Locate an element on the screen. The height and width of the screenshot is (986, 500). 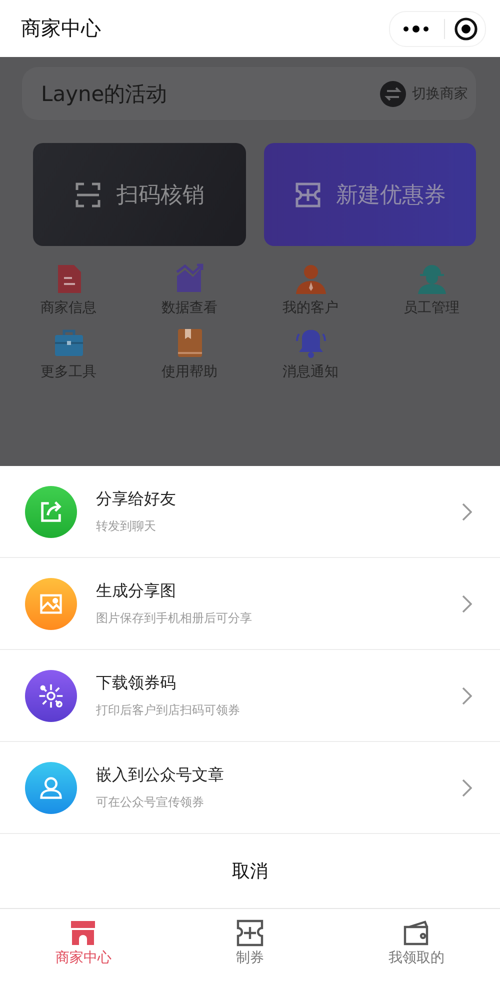
page-title: 商家中心 is located at coordinates (61, 28).